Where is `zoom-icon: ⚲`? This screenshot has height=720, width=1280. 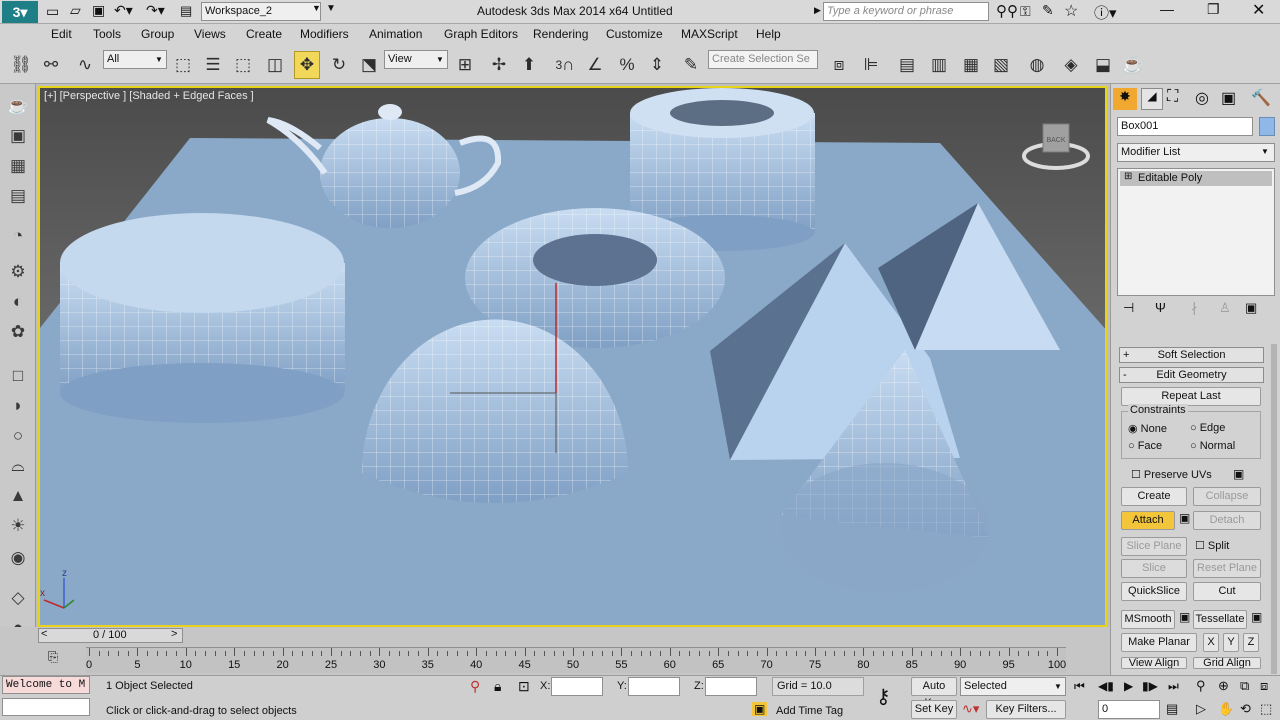
zoom-icon: ⚲ is located at coordinates (1201, 686).